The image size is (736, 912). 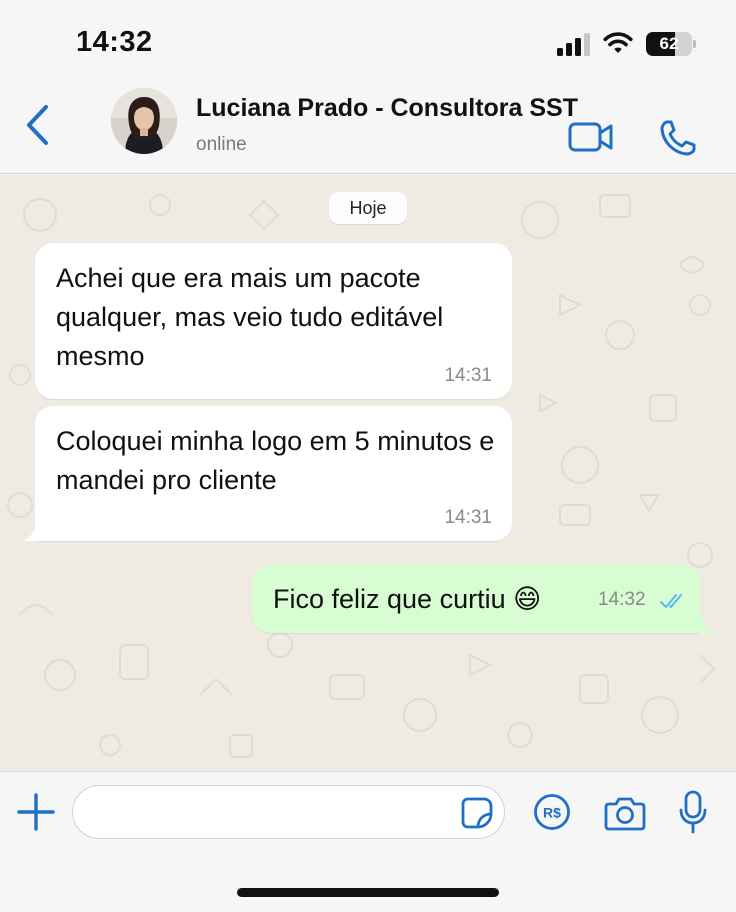 What do you see at coordinates (368, 892) in the screenshot?
I see `home-indicator` at bounding box center [368, 892].